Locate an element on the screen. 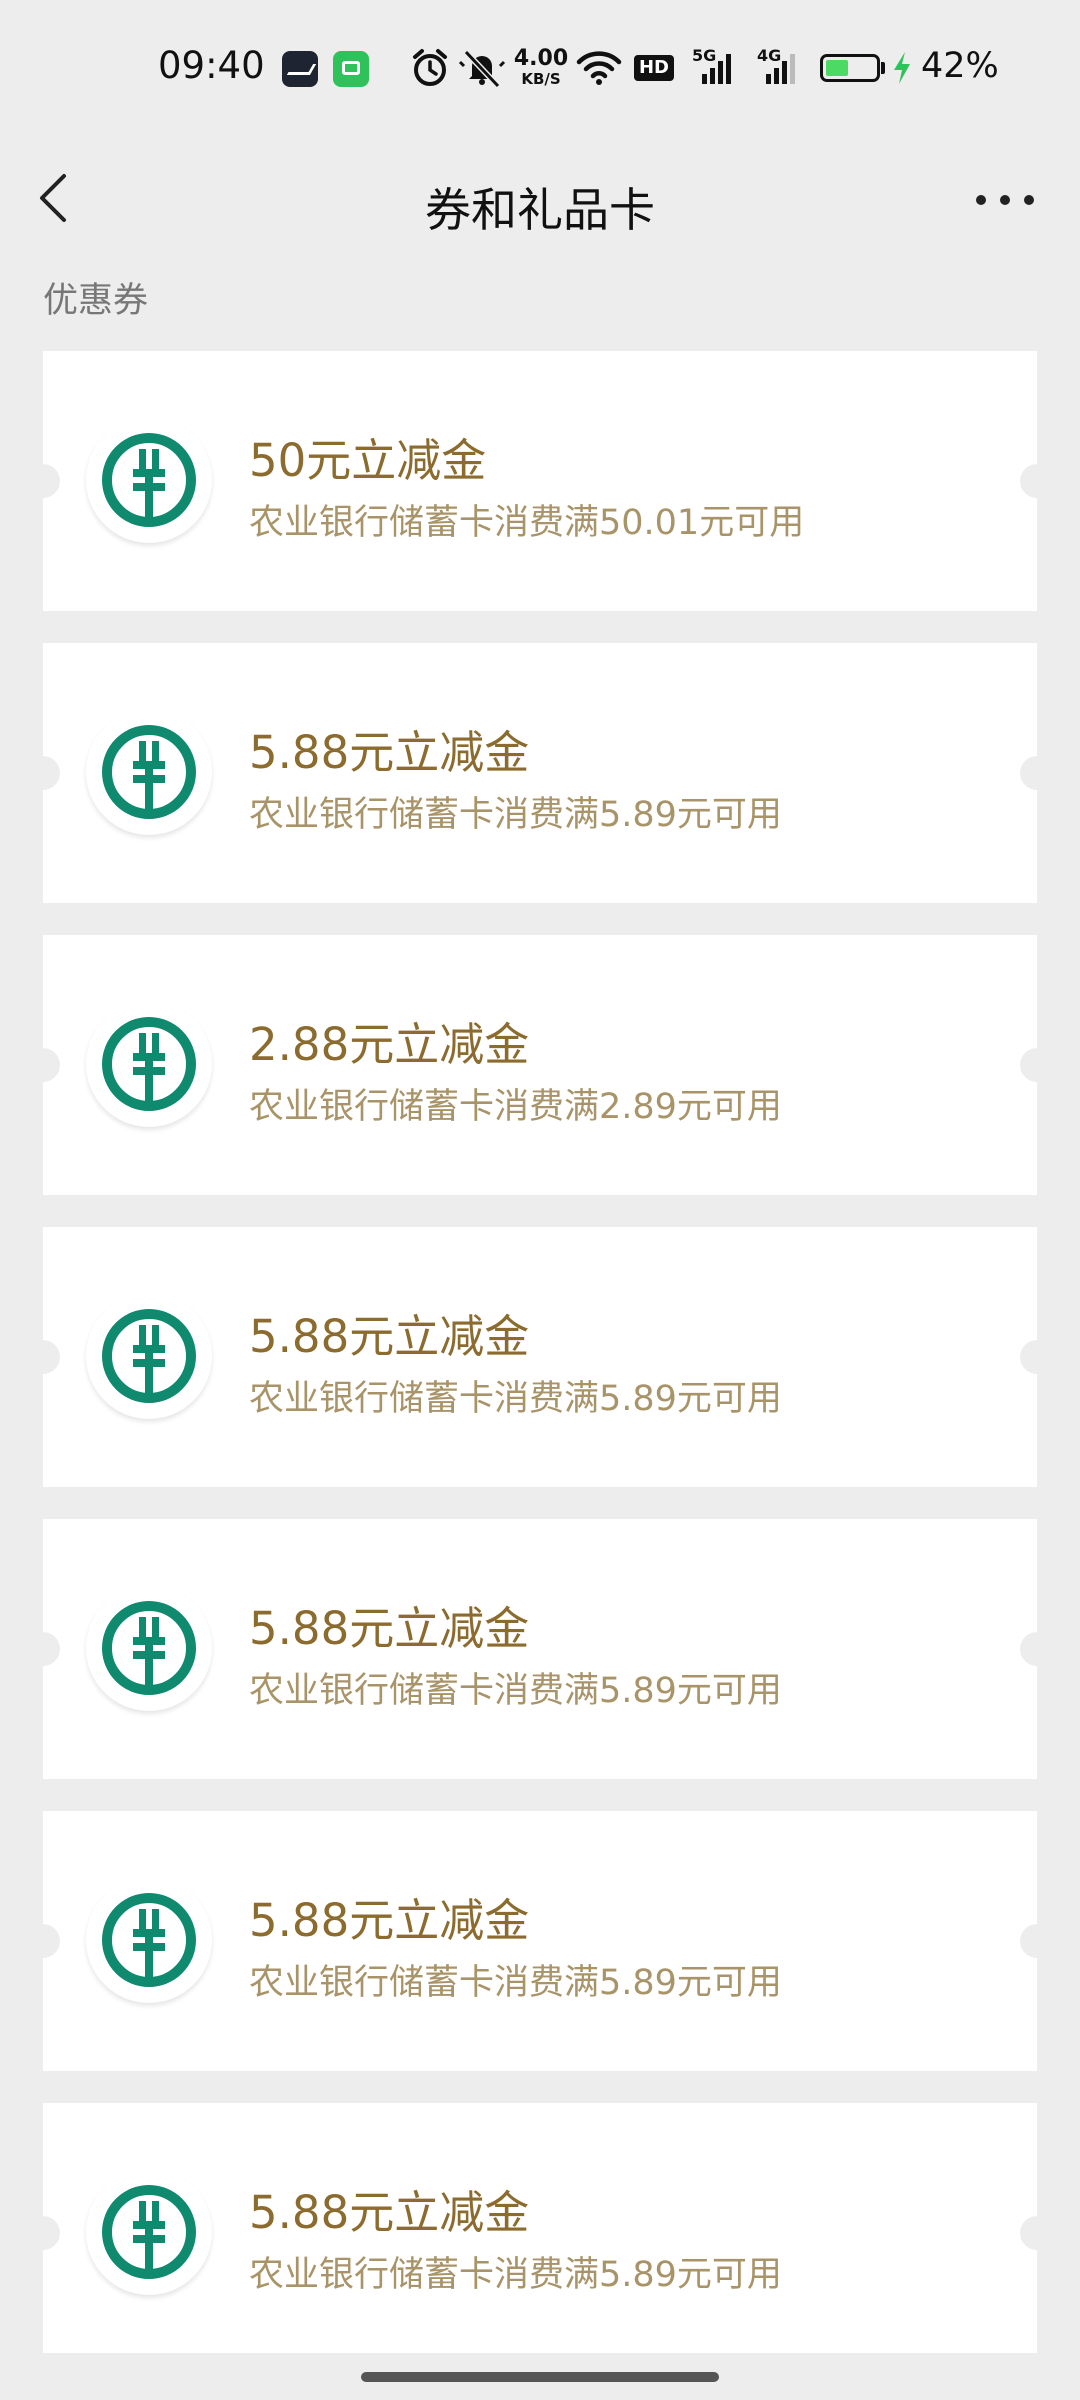 This screenshot has height=2400, width=1080. home-indicator is located at coordinates (540, 2377).